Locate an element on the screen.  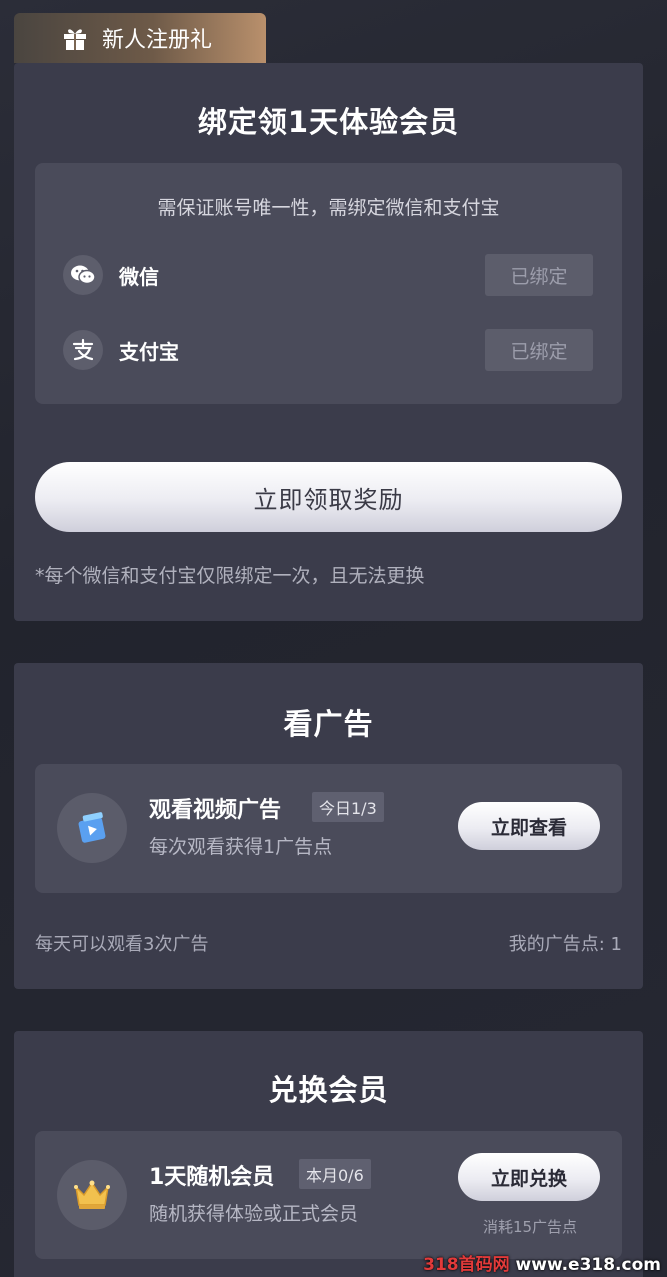
redeem-cost: 消耗15广告点 is located at coordinates (530, 1227).